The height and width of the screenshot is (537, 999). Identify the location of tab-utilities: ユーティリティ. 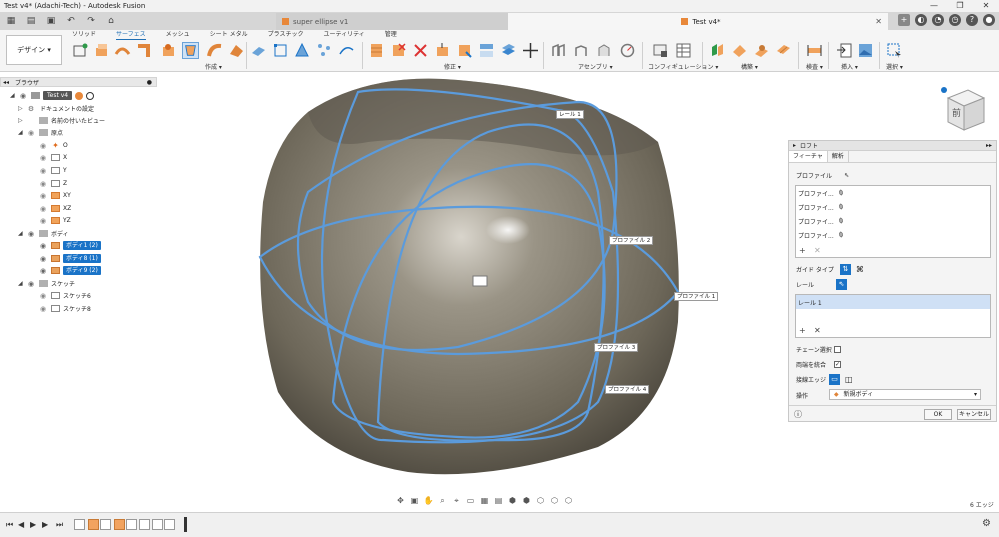
(343, 35).